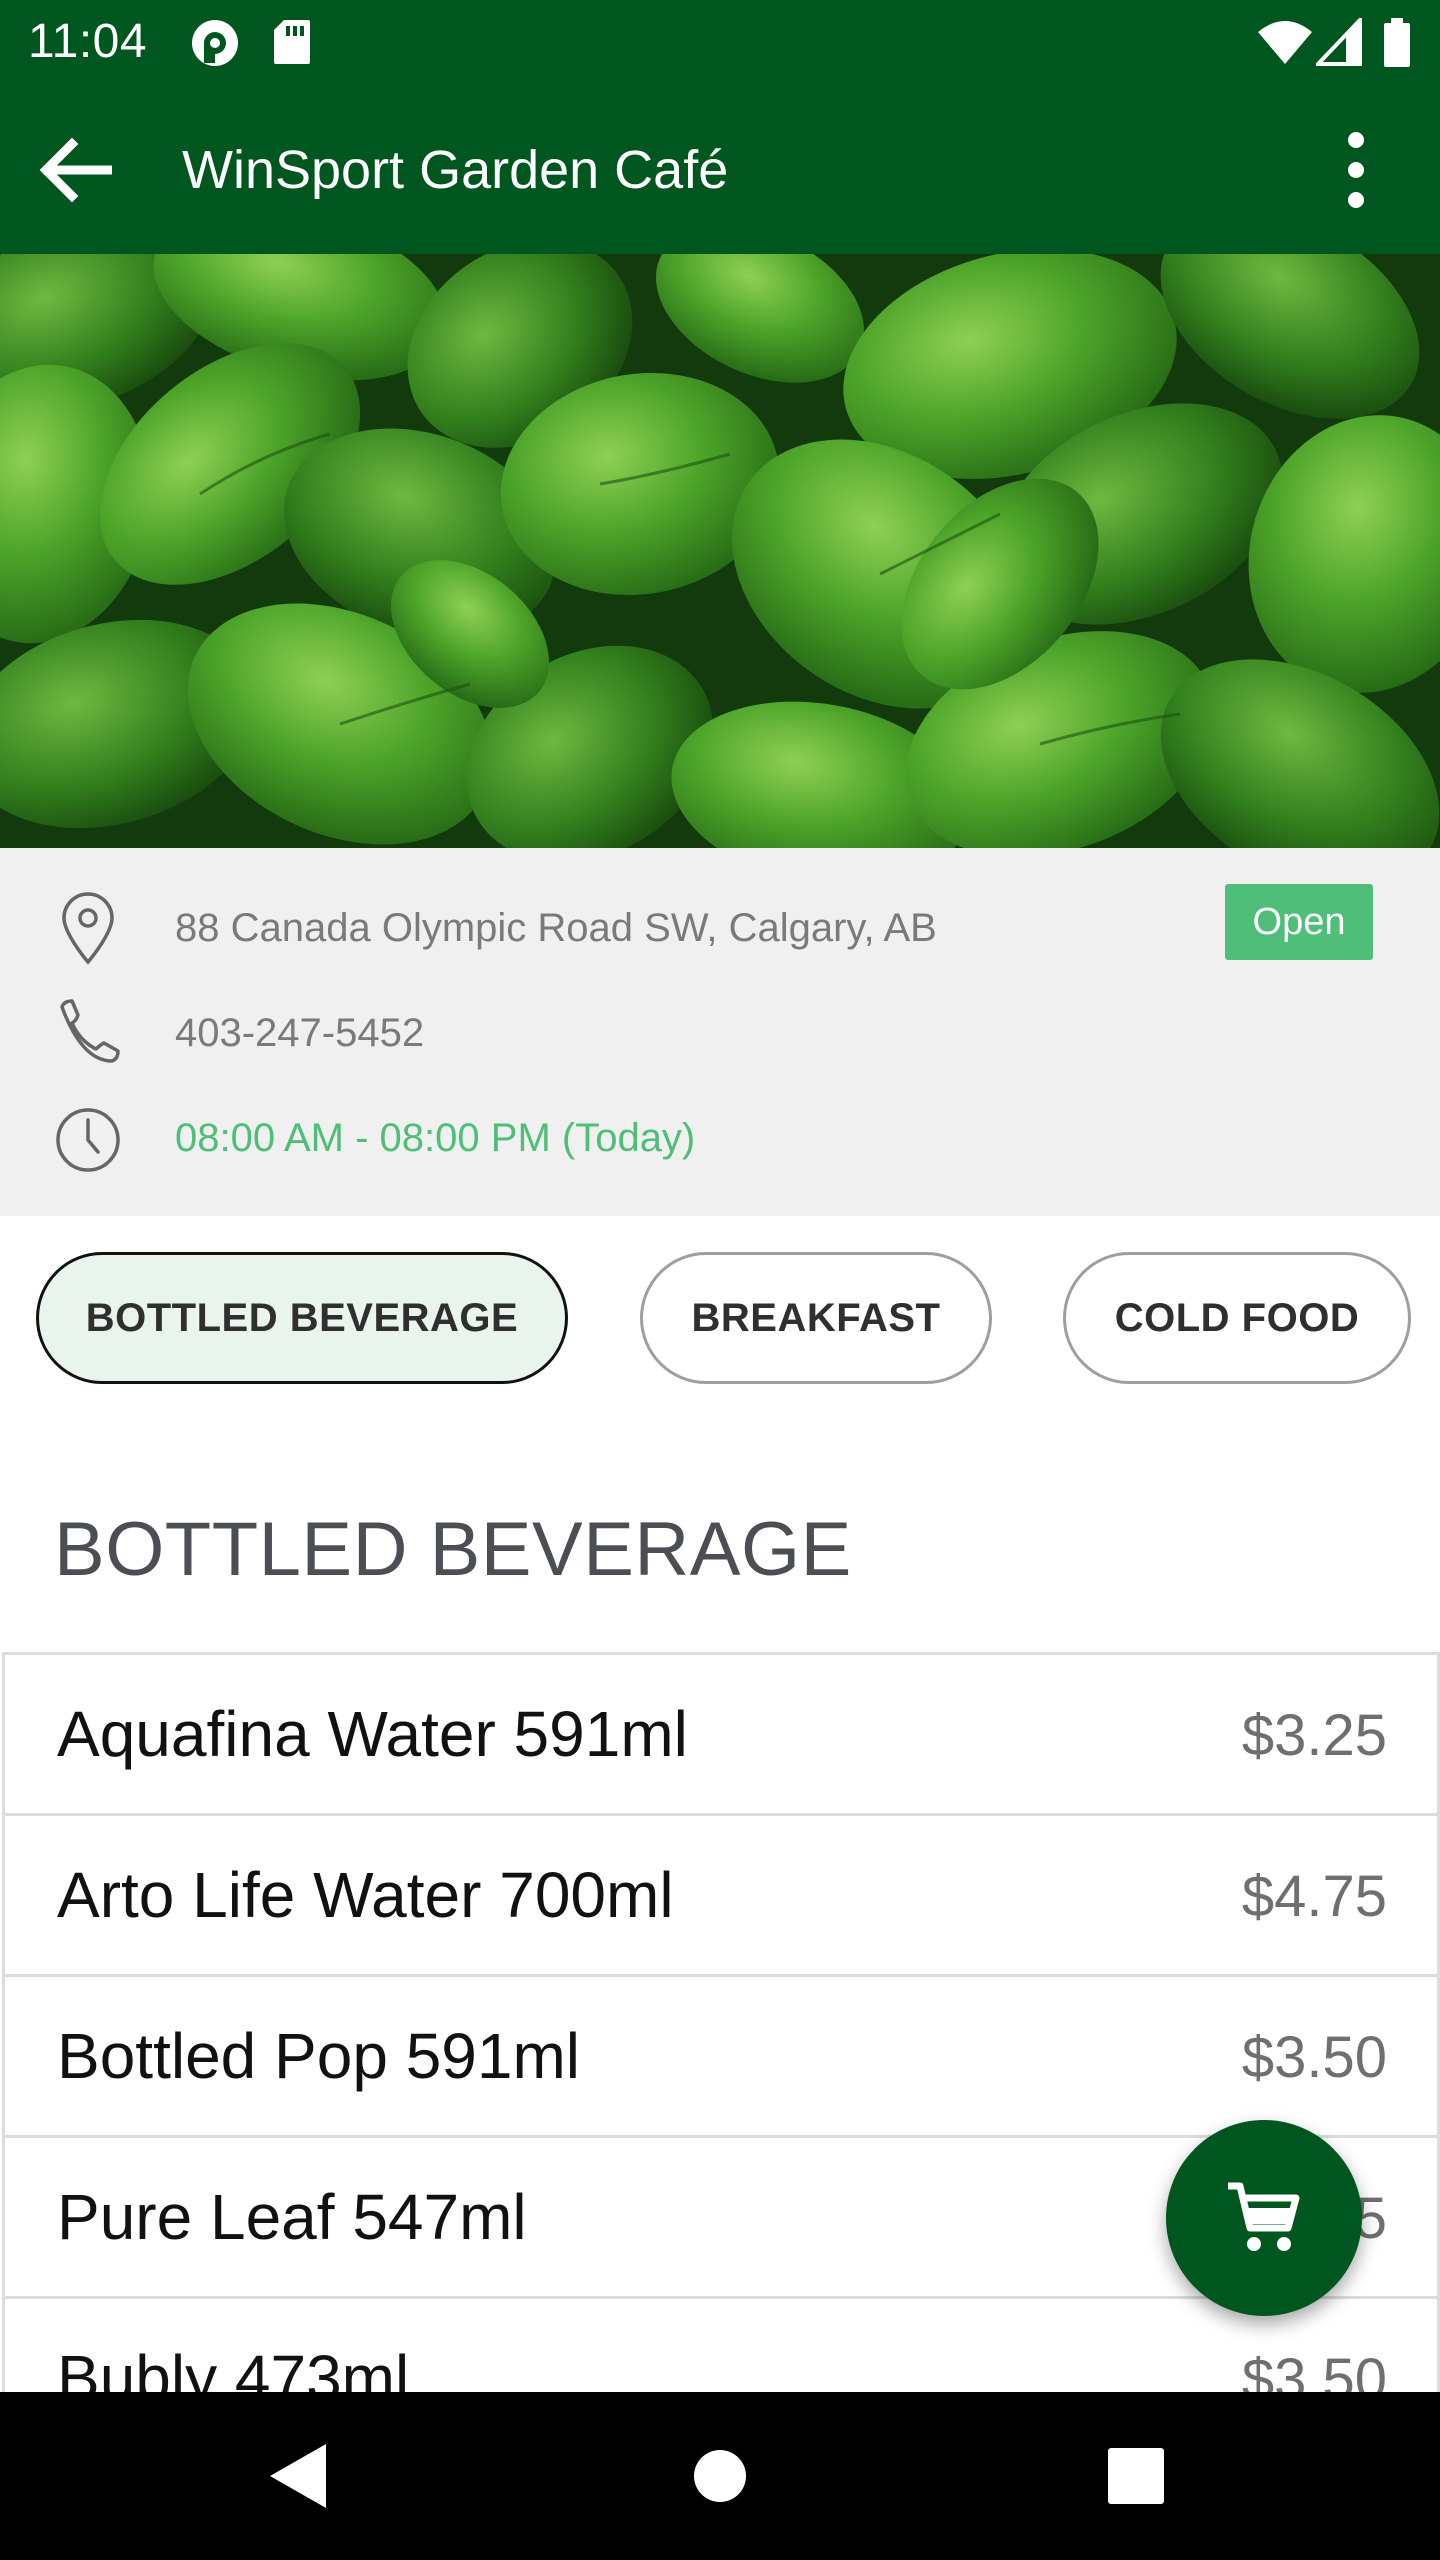  I want to click on arrow-back-icon, so click(76, 170).